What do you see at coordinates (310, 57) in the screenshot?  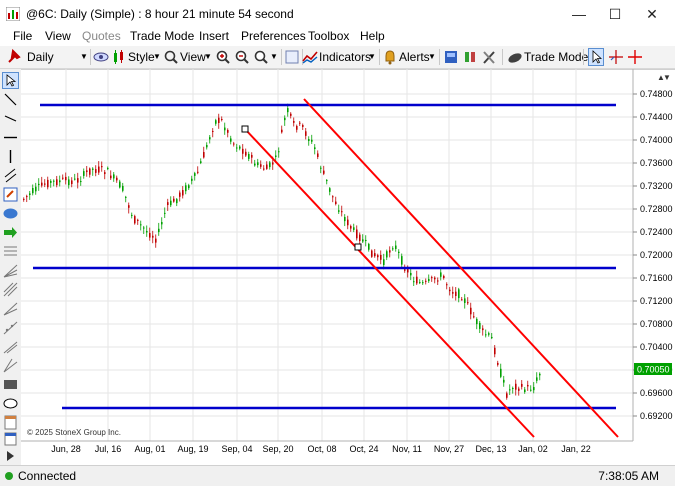 I see `indicators-icon` at bounding box center [310, 57].